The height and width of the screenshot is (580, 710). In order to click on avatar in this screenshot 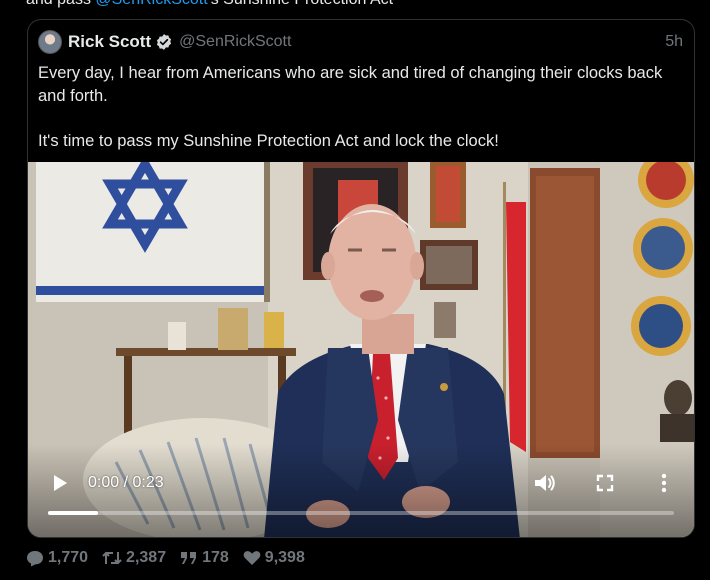, I will do `click(50, 42)`.